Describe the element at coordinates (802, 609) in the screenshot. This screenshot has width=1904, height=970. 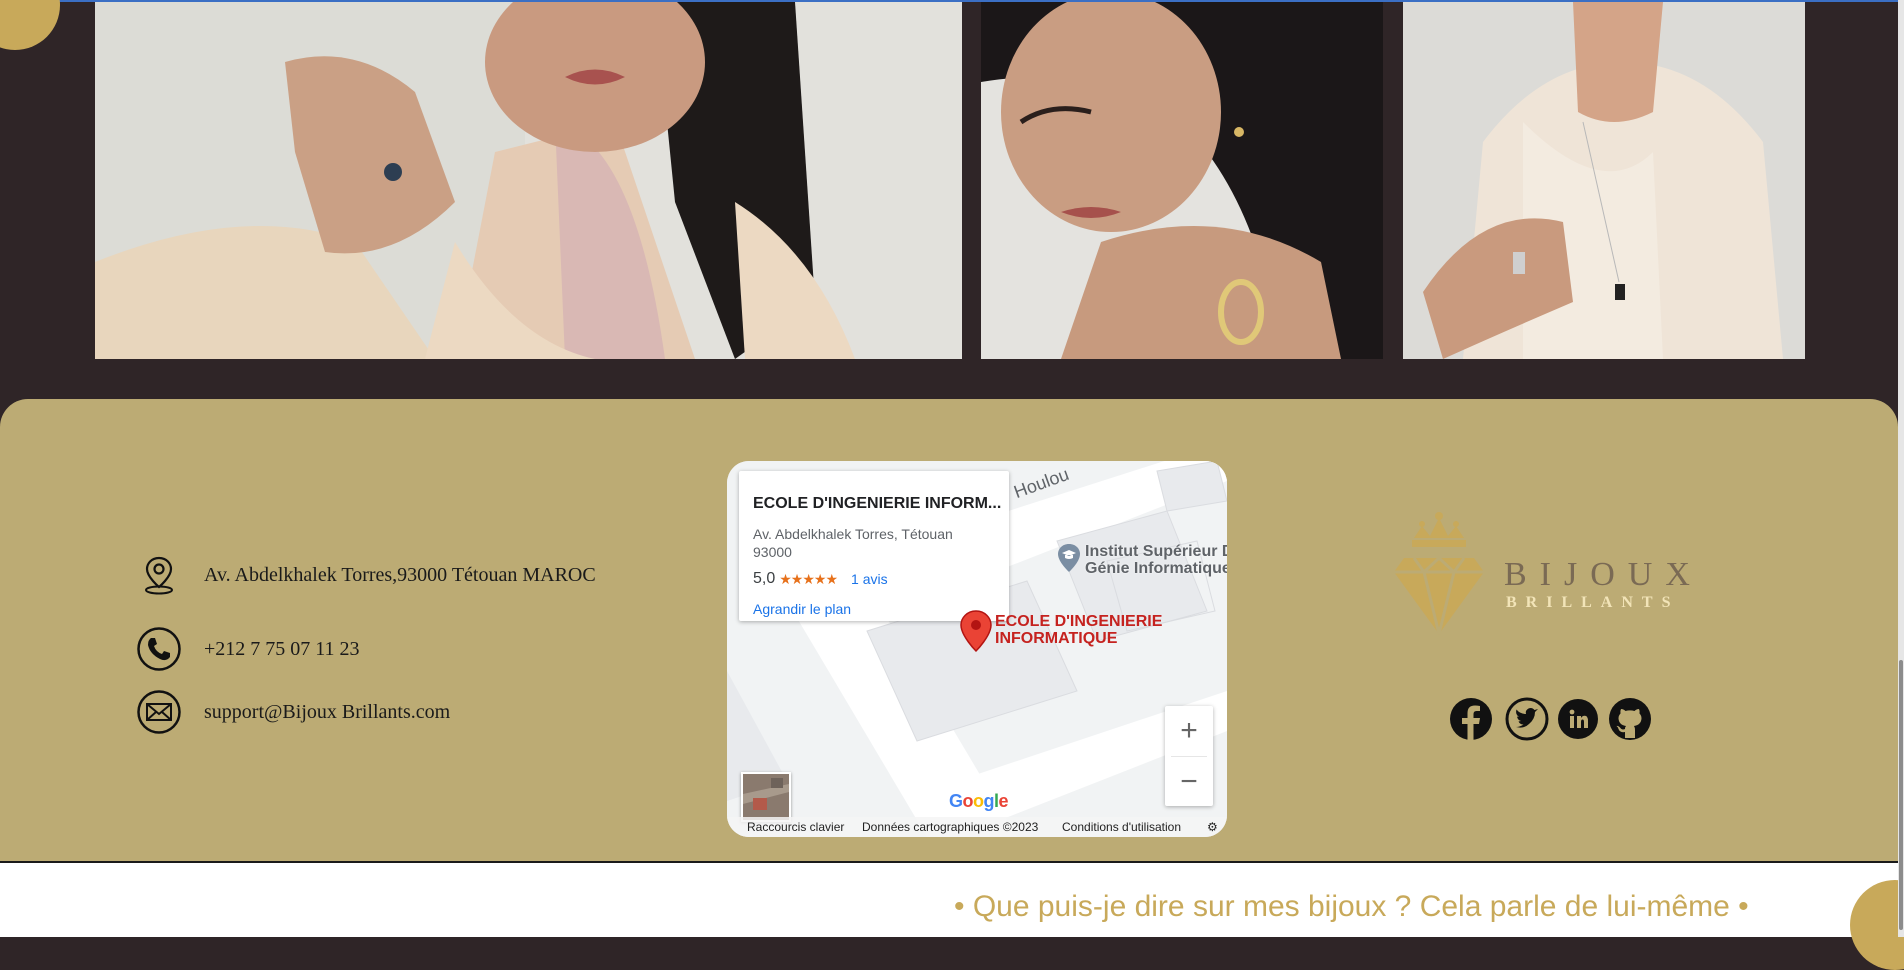
I see `enlarge-map-link: Agrandir le plan` at that location.